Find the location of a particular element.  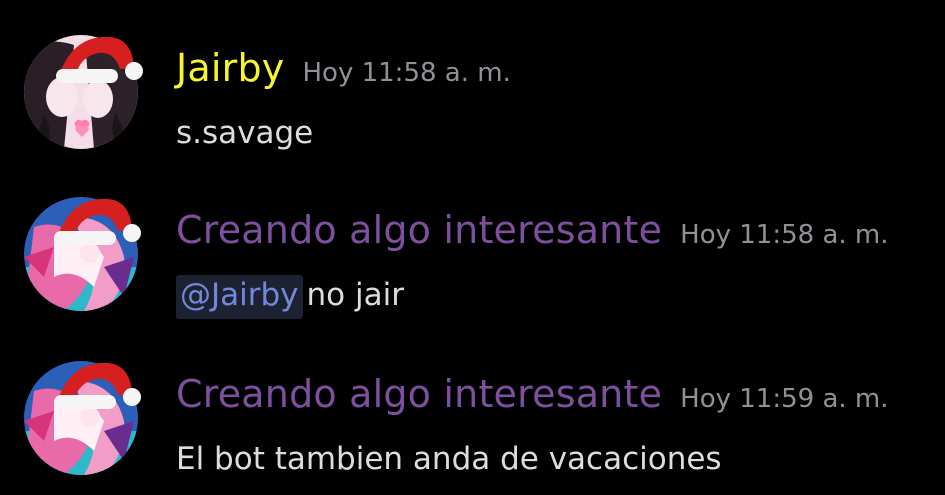

message-content: El bot tambien anda de vacaciones is located at coordinates (449, 459).